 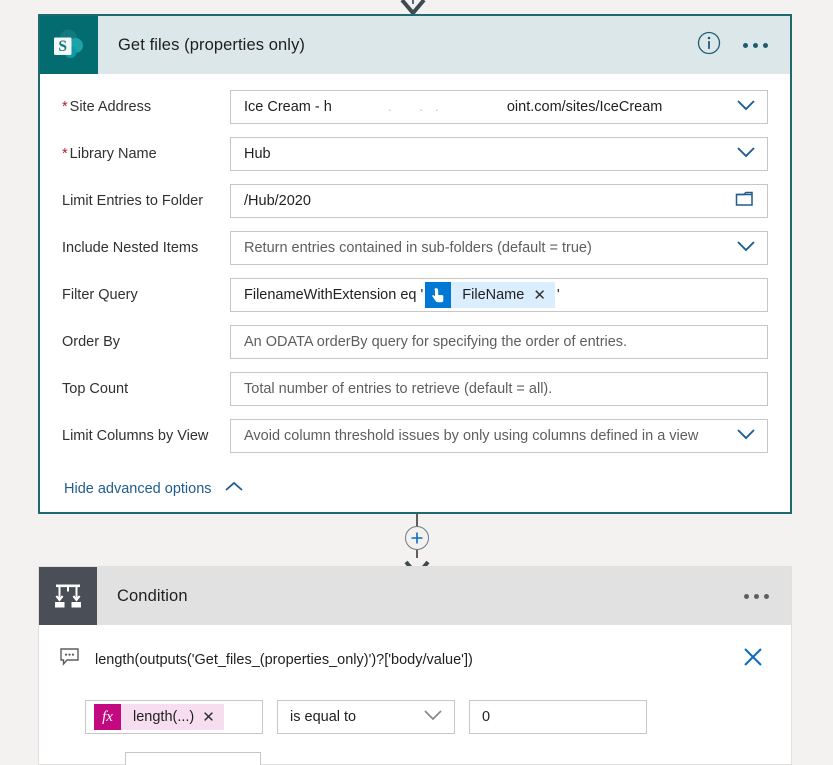 I want to click on comment-icon, so click(x=70, y=659).